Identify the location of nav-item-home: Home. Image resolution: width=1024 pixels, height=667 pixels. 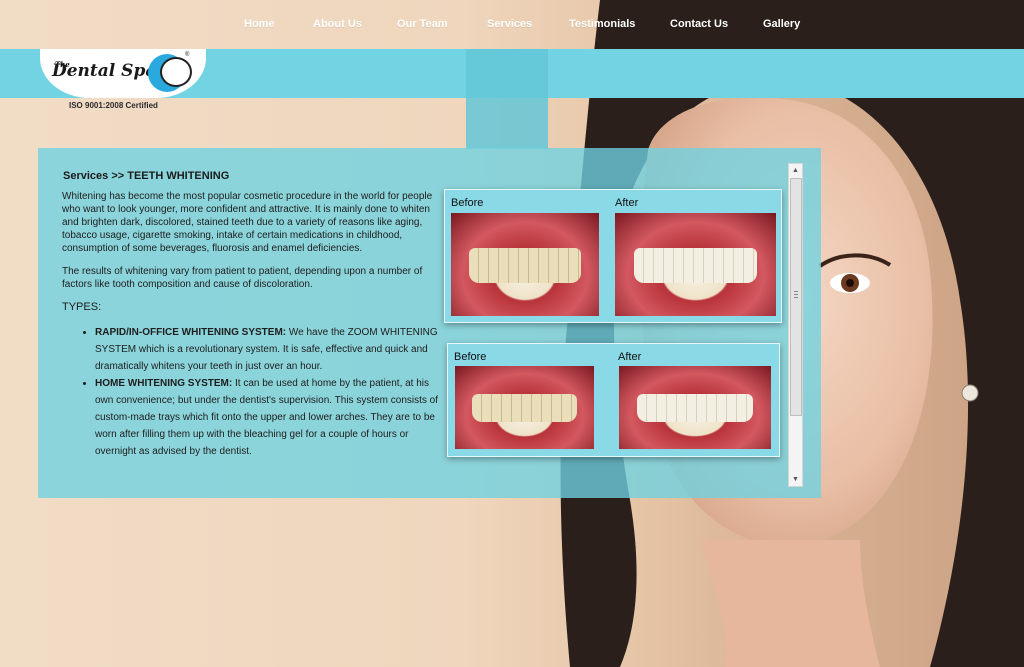
(259, 24).